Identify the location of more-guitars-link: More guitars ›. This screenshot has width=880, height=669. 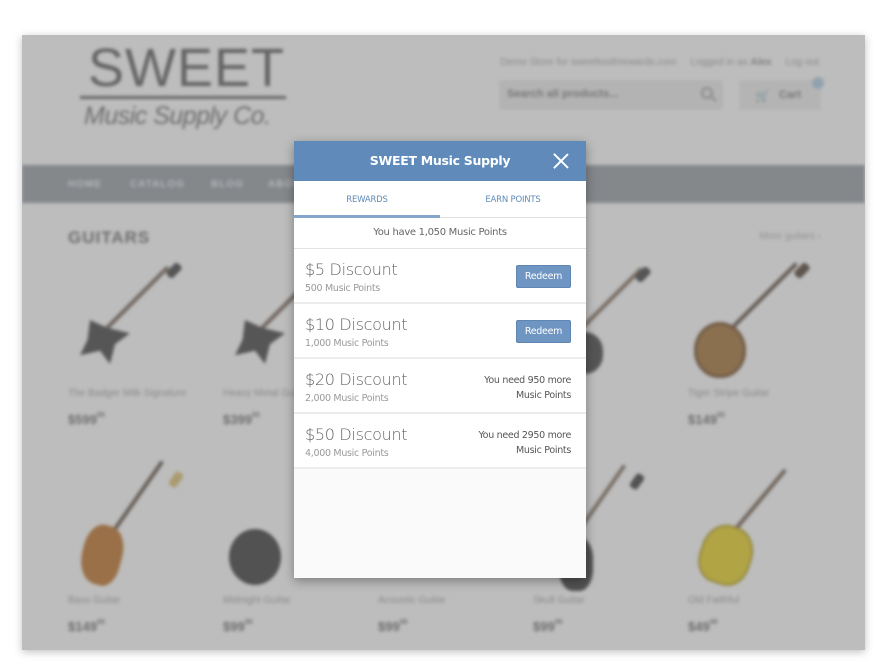
(790, 236).